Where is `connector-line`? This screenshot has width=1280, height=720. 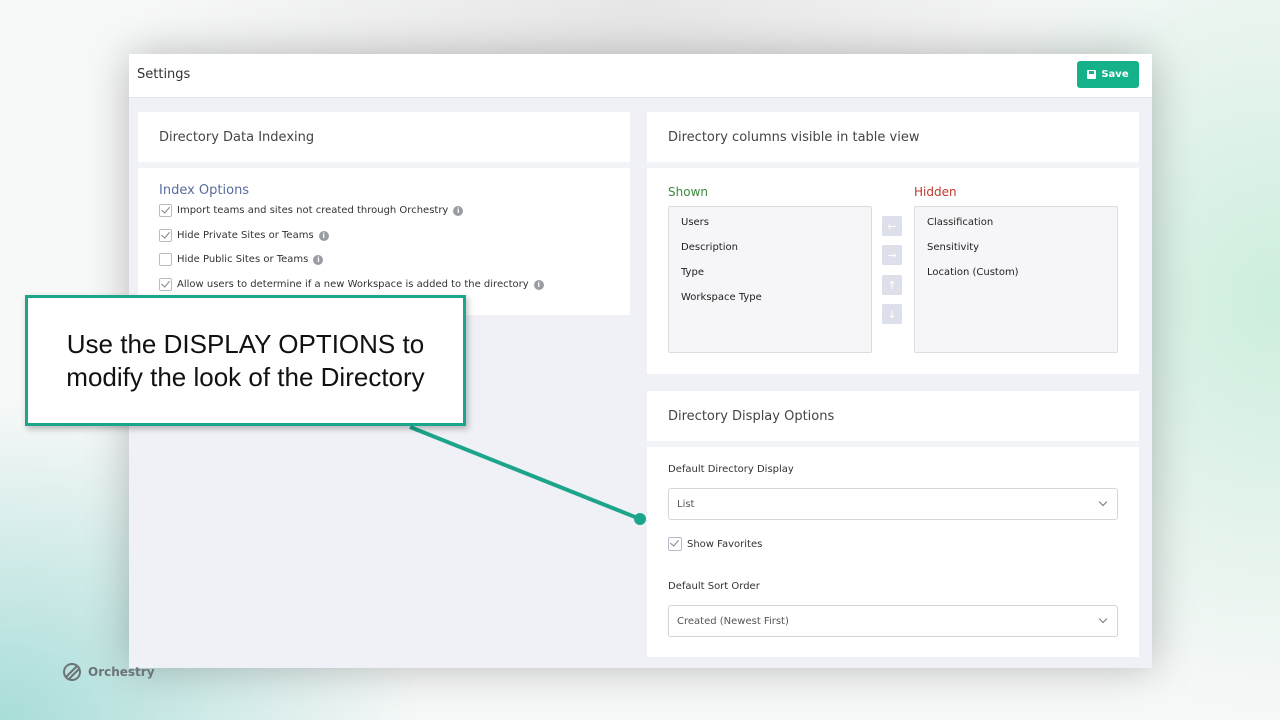
connector-line is located at coordinates (525, 473).